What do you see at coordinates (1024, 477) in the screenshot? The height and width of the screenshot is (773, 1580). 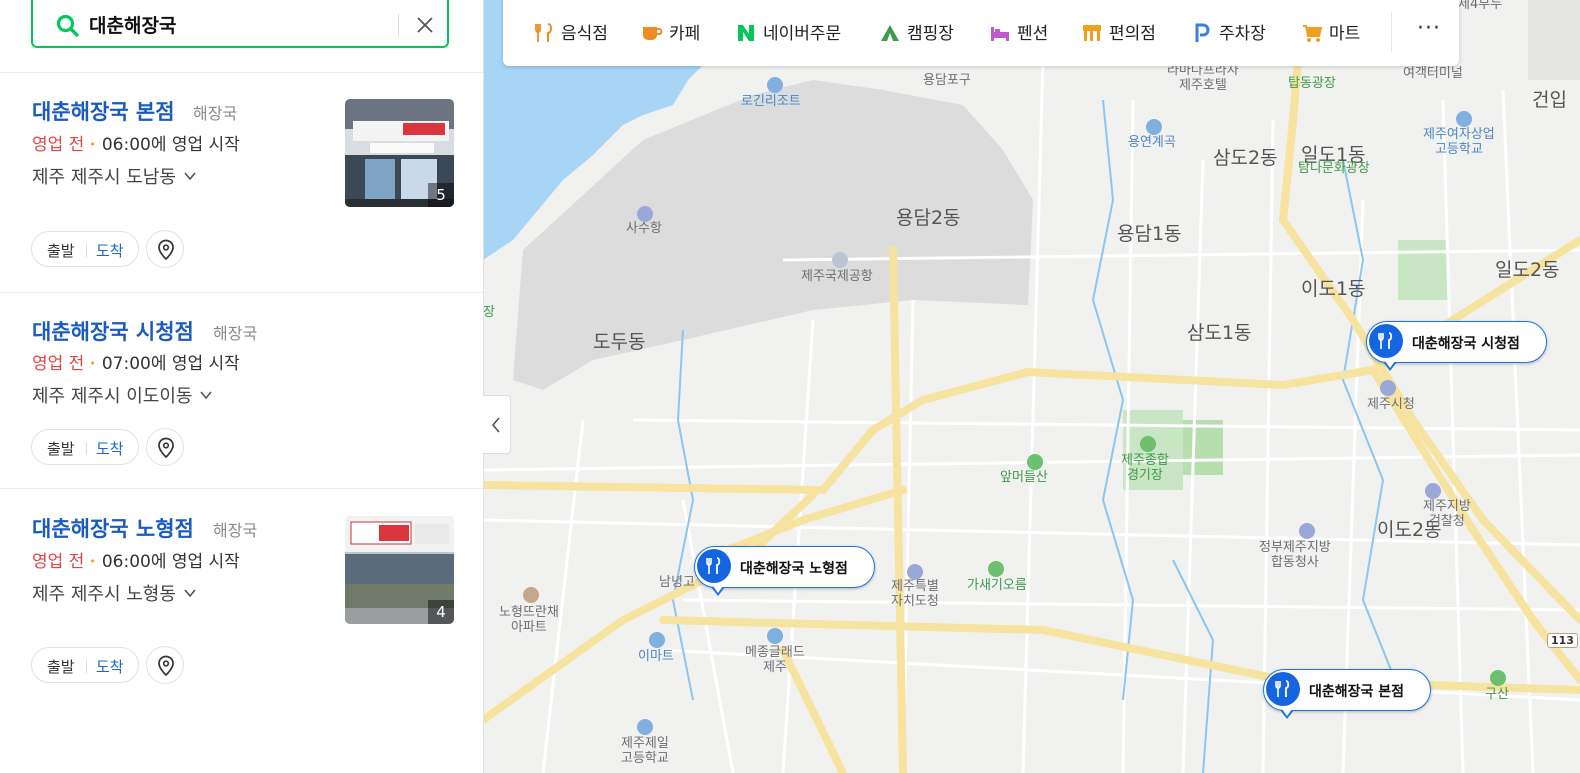 I see `map-label: 앞머들산` at bounding box center [1024, 477].